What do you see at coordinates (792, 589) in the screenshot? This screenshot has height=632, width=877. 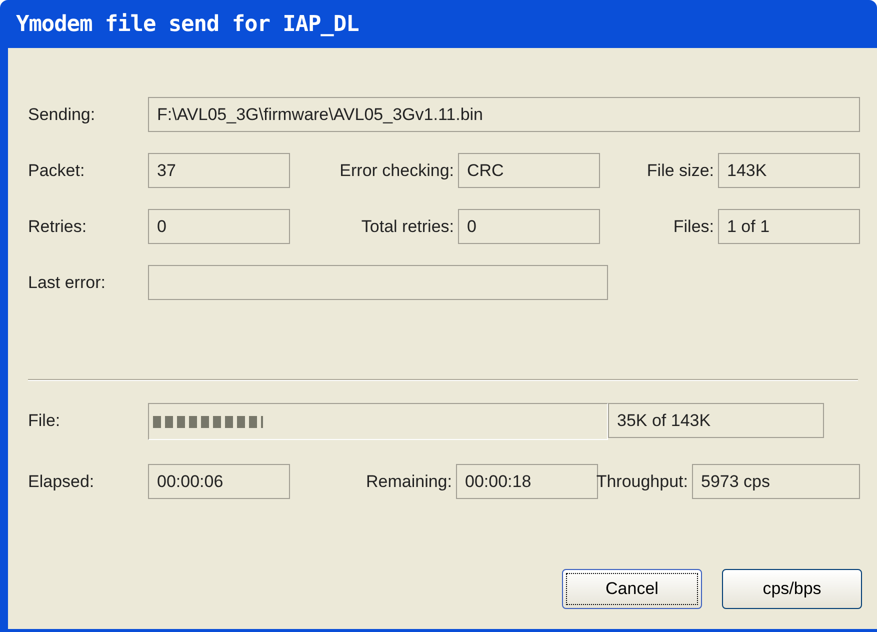 I see `dialog-button: cps/bps` at bounding box center [792, 589].